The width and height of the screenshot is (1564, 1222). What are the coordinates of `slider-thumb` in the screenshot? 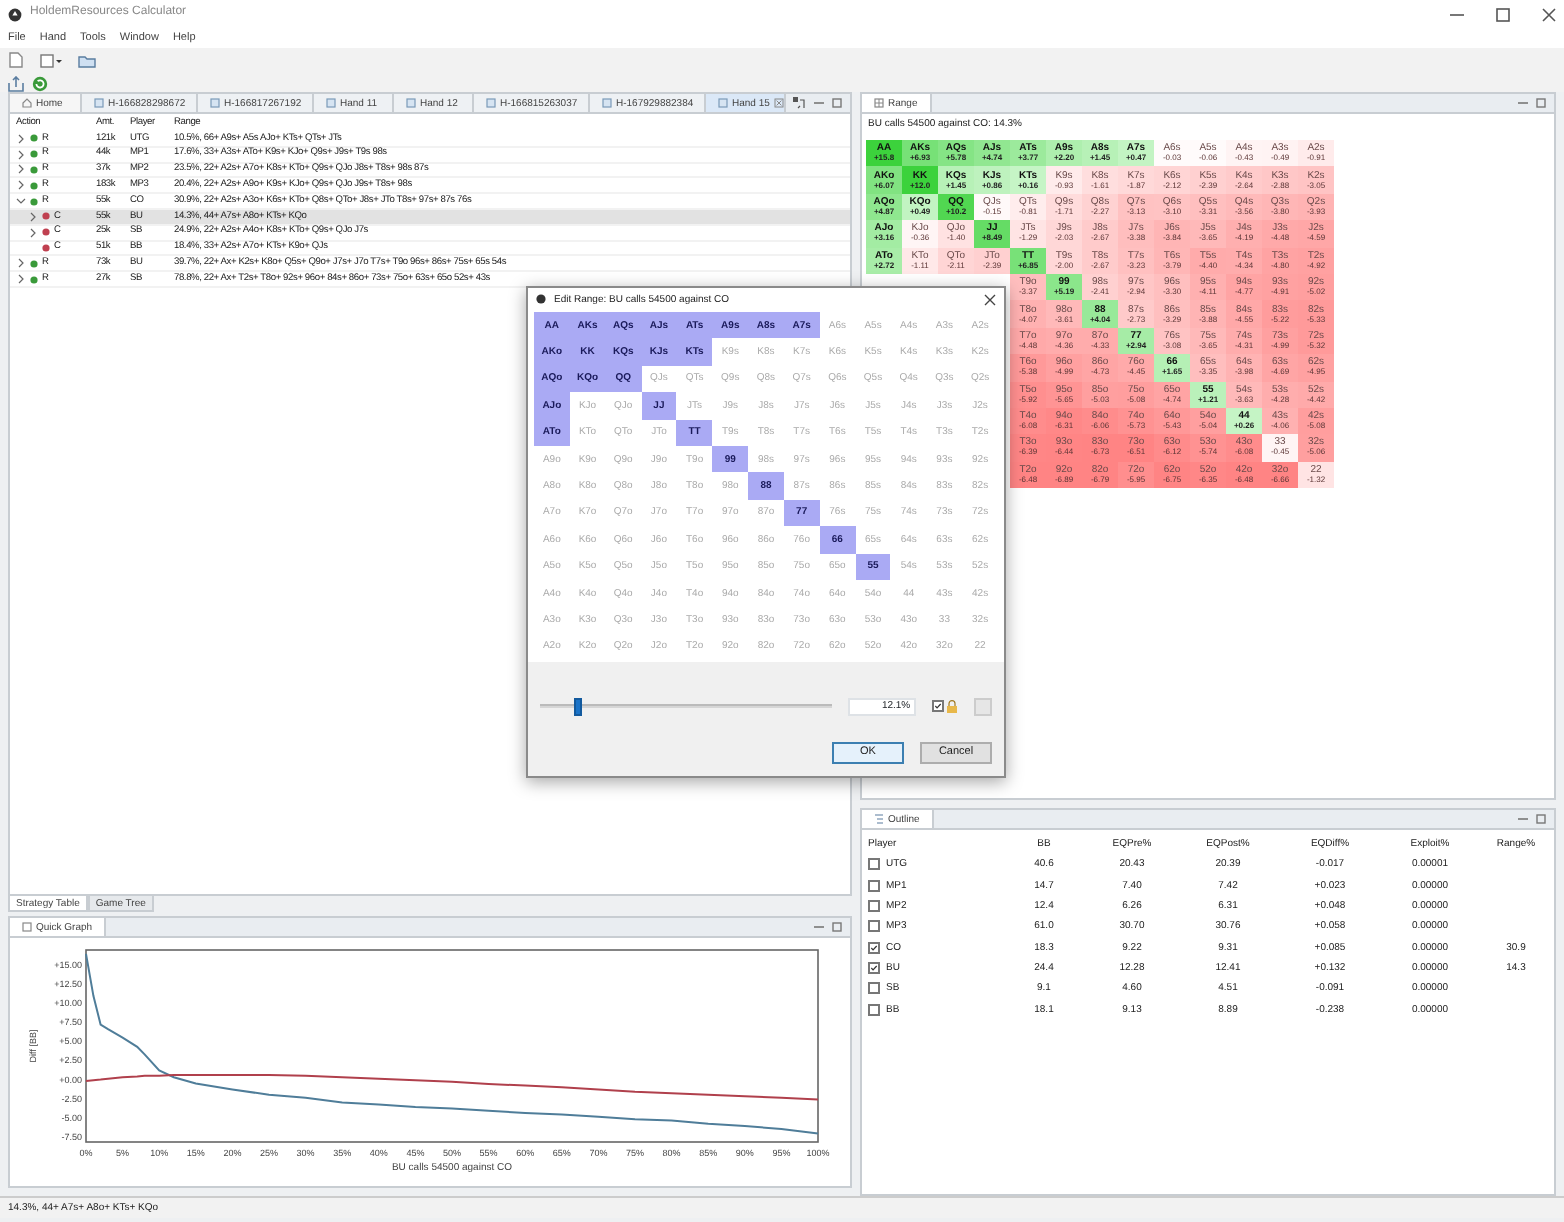 It's located at (577, 707).